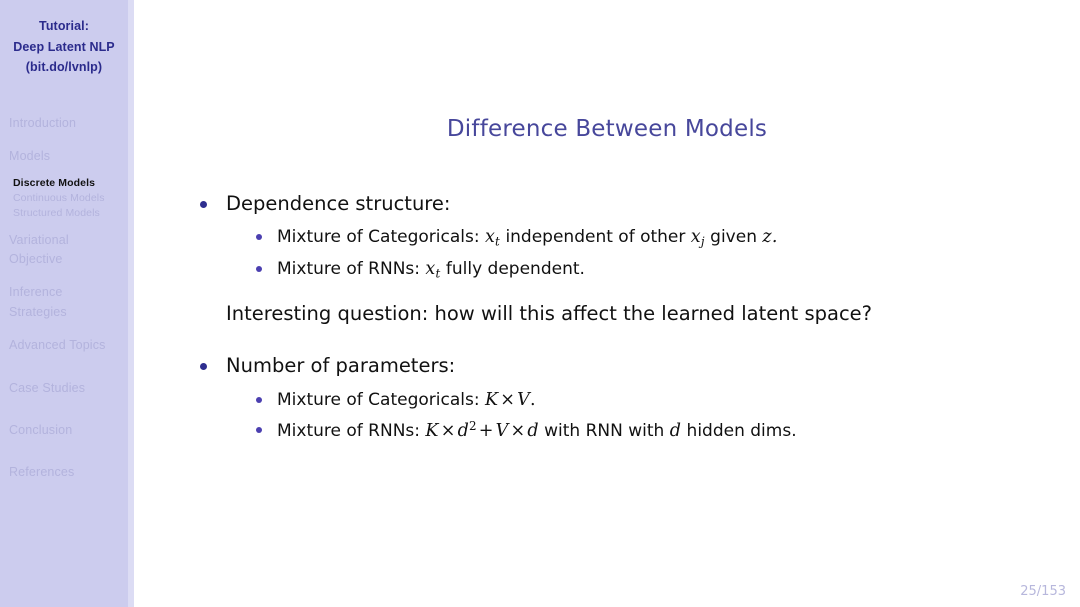  Describe the element at coordinates (604, 431) in the screenshot. I see `subbullet-mid: with RNN with` at that location.